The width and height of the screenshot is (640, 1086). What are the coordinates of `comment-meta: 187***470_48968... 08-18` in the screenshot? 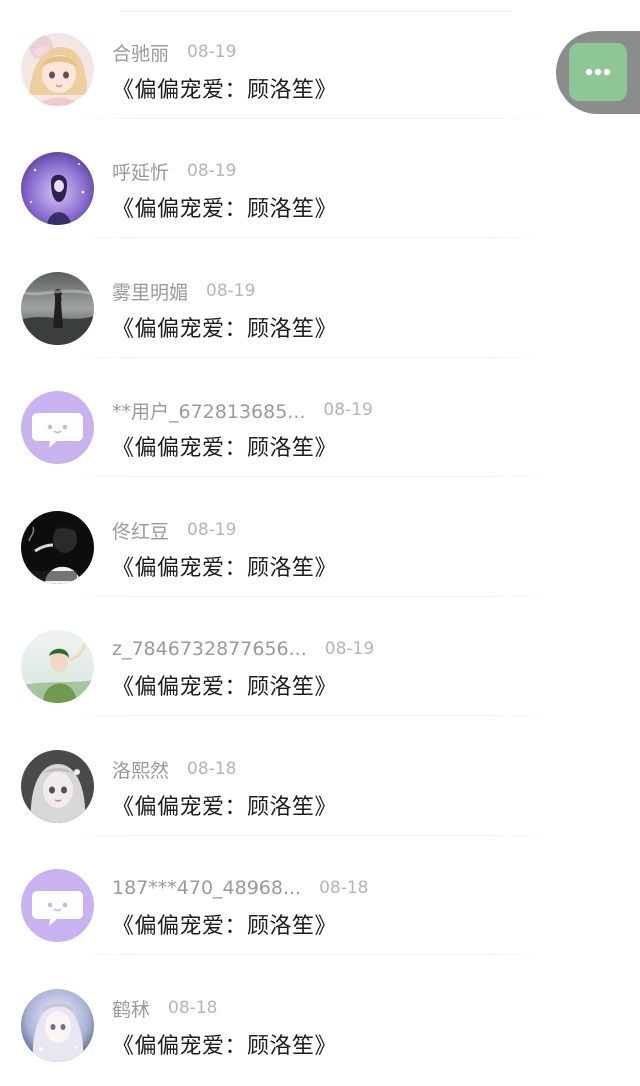 It's located at (240, 888).